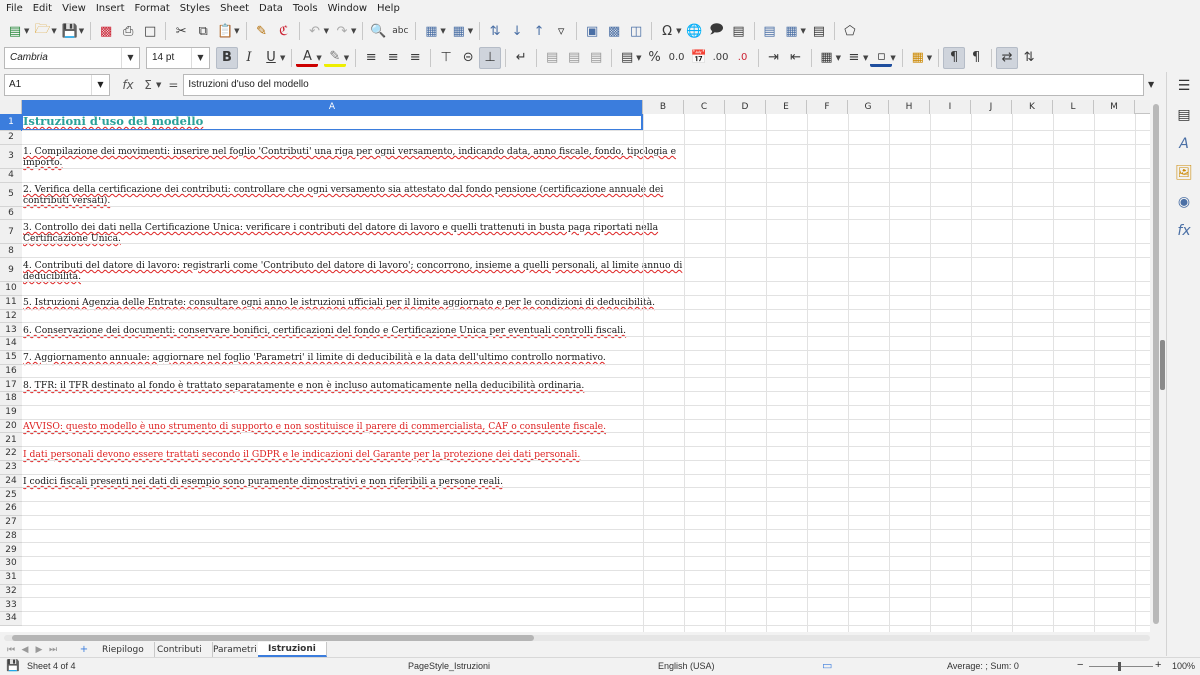 Image resolution: width=1200 pixels, height=675 pixels. I want to click on row-header: 26, so click(11, 509).